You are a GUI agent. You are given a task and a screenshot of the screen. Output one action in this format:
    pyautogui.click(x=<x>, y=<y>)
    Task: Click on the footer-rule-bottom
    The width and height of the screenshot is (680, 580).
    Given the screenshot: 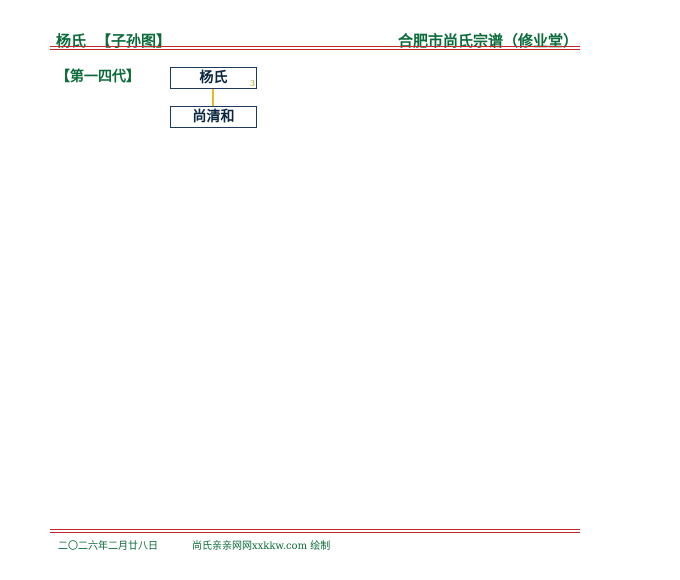 What is the action you would take?
    pyautogui.click(x=315, y=532)
    